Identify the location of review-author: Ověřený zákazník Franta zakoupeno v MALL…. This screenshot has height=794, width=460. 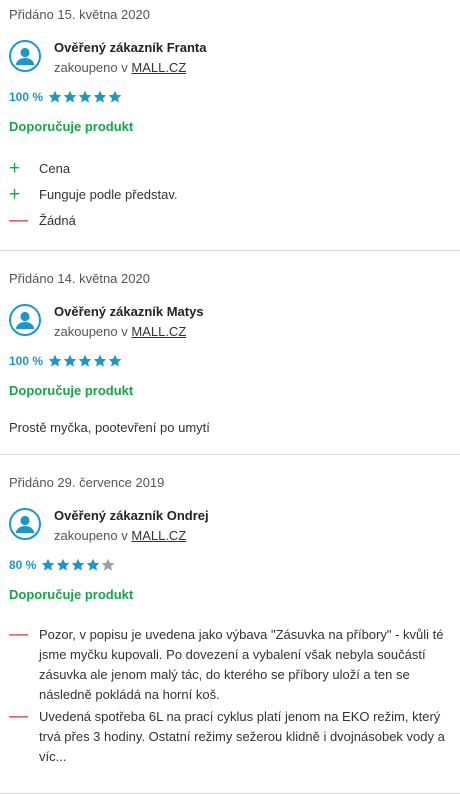
(230, 58).